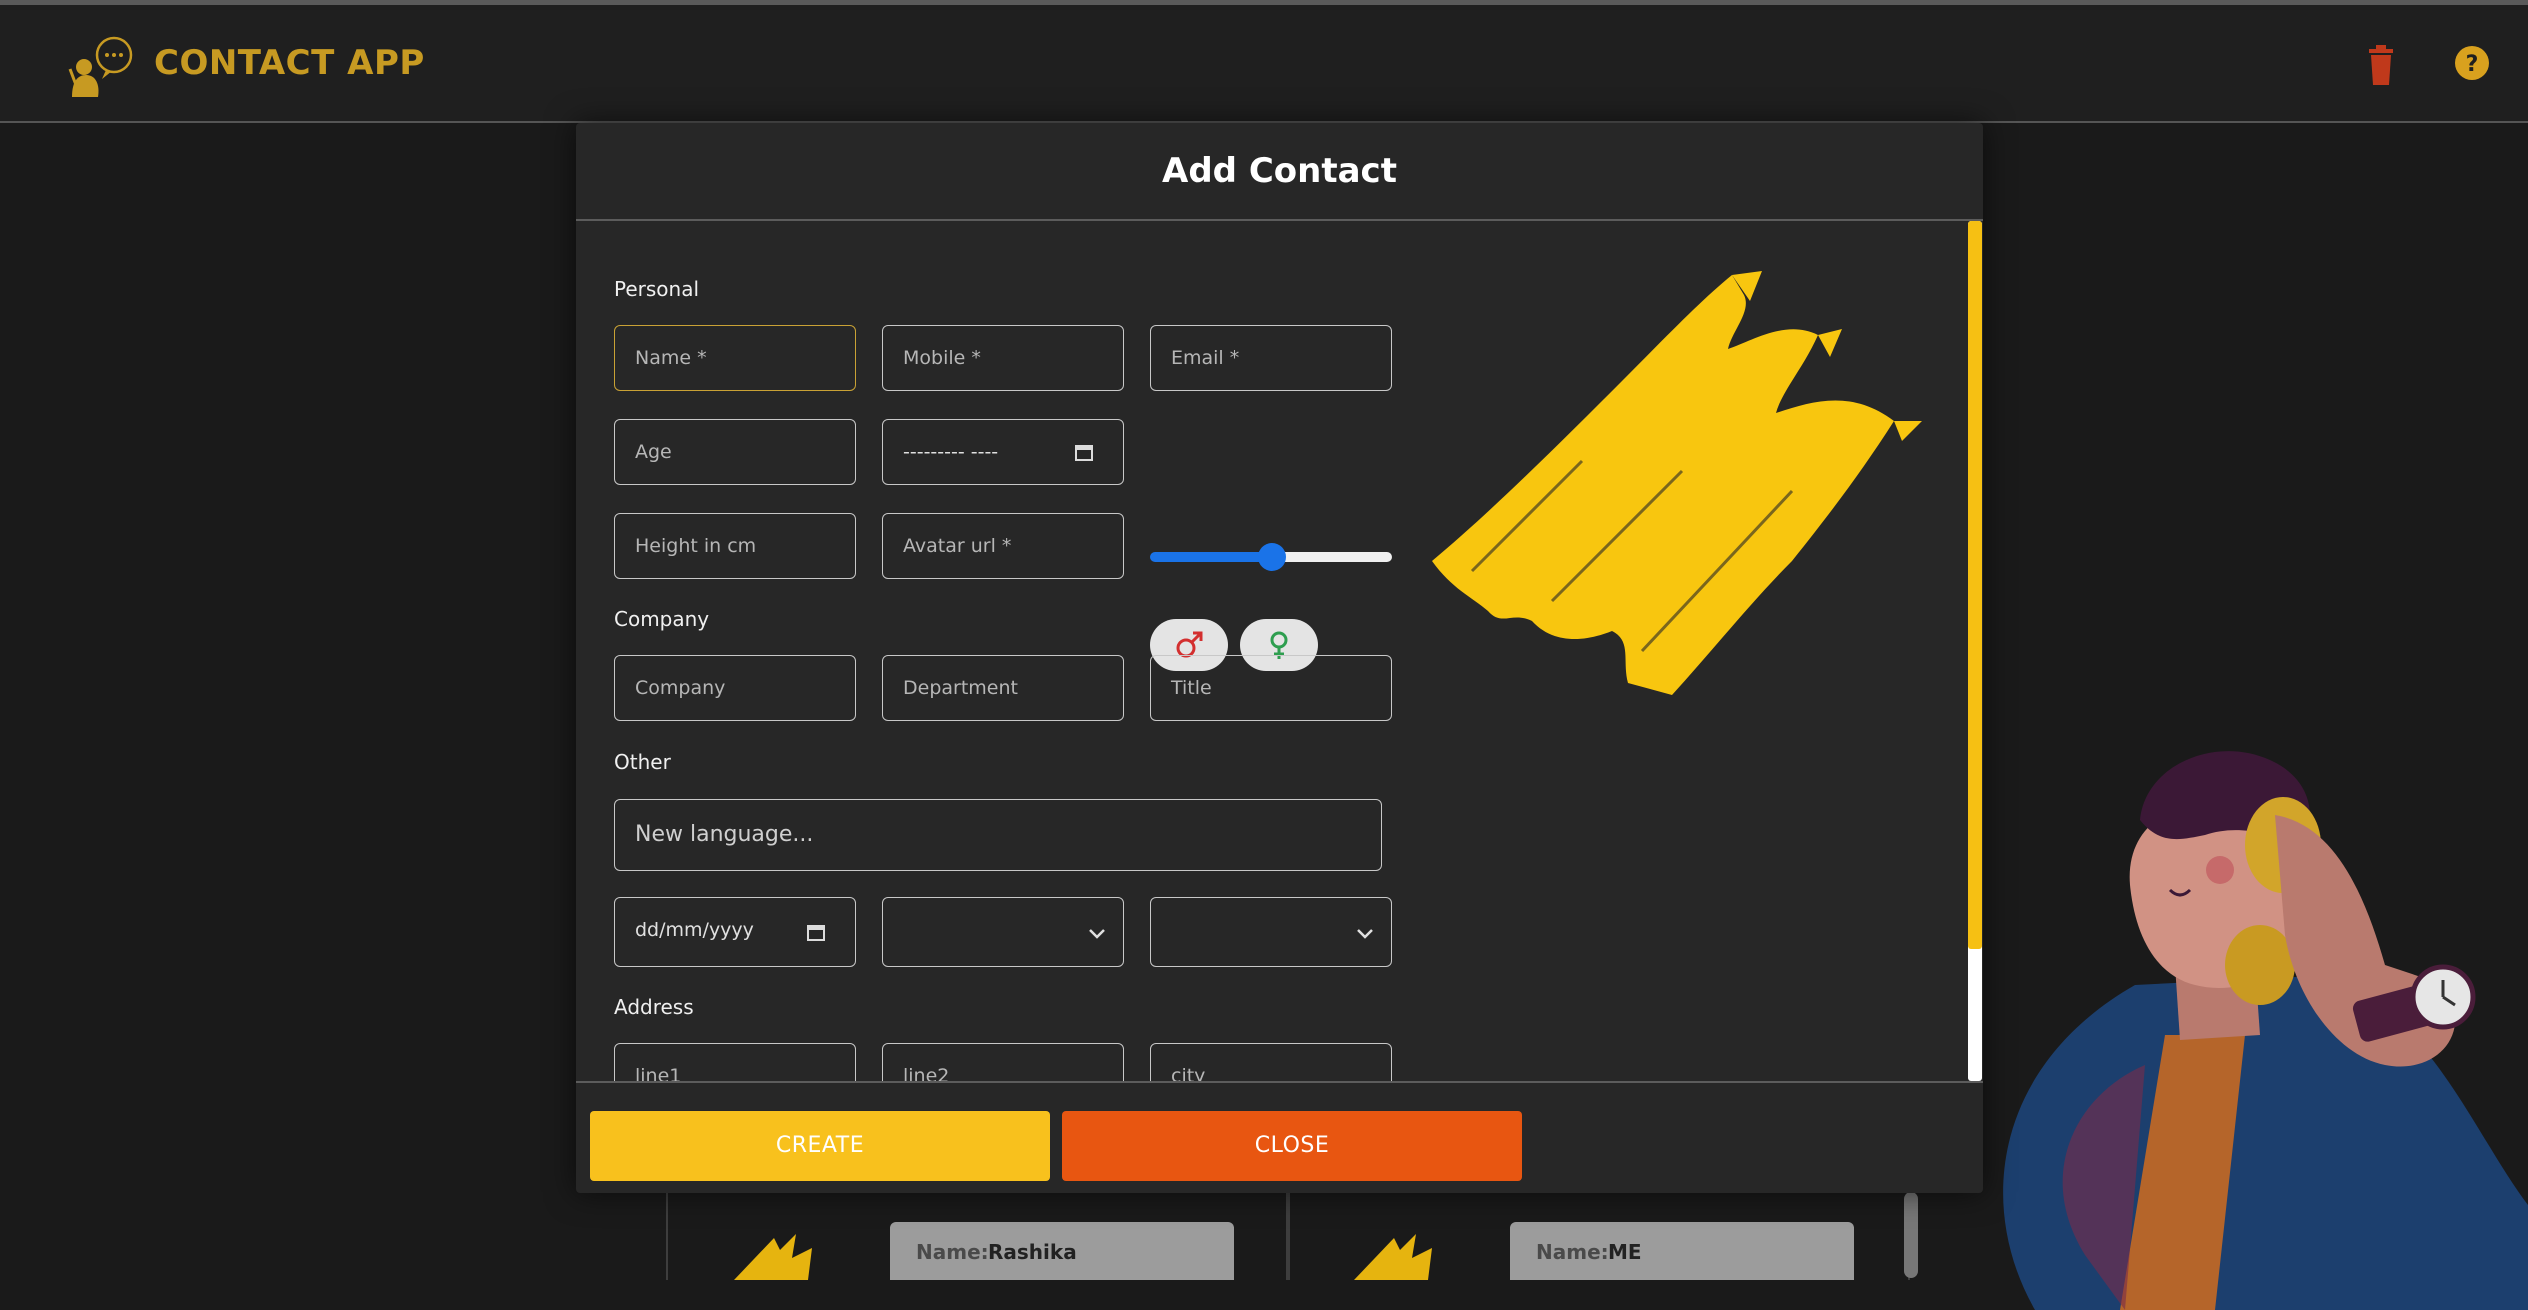  What do you see at coordinates (657, 289) in the screenshot?
I see `section-personal-label: Personal` at bounding box center [657, 289].